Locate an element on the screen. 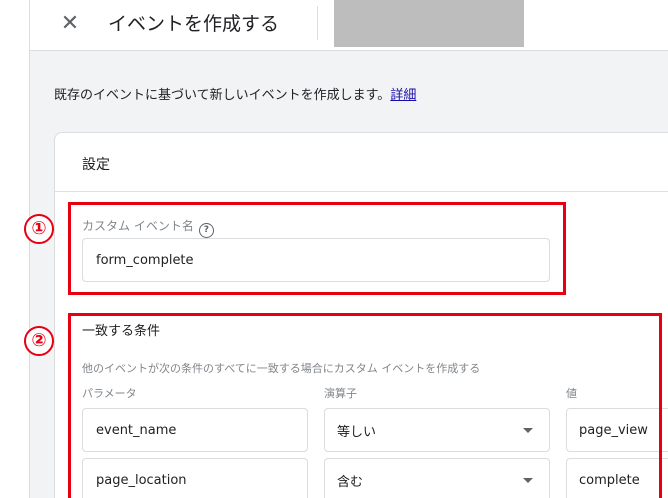 The width and height of the screenshot is (668, 498). description: 既存のイベントに基づいて新しいイベントを作成します。詳細 is located at coordinates (235, 96).